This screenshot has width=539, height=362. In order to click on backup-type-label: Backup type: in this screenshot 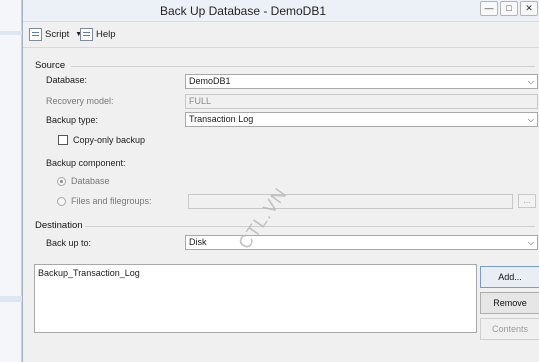, I will do `click(72, 120)`.